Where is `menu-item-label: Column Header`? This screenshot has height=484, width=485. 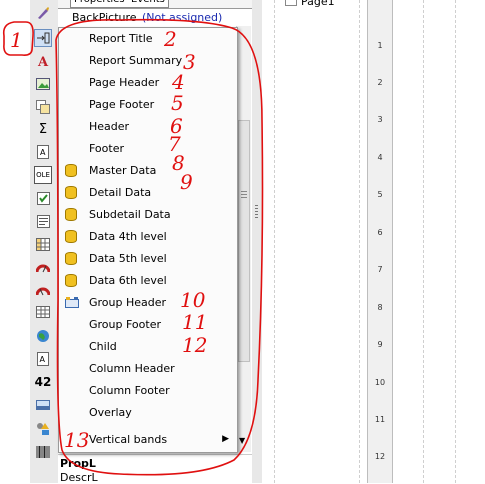 menu-item-label: Column Header is located at coordinates (132, 368).